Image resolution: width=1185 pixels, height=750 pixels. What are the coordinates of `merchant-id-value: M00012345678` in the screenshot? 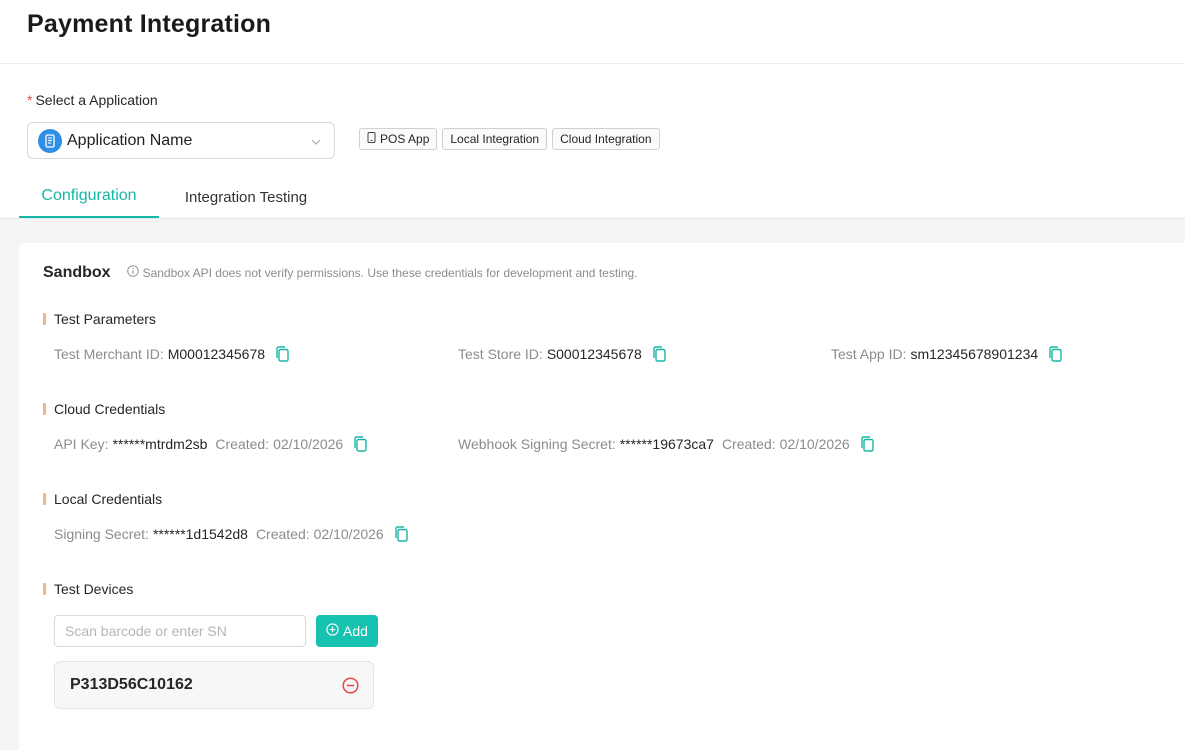 It's located at (216, 354).